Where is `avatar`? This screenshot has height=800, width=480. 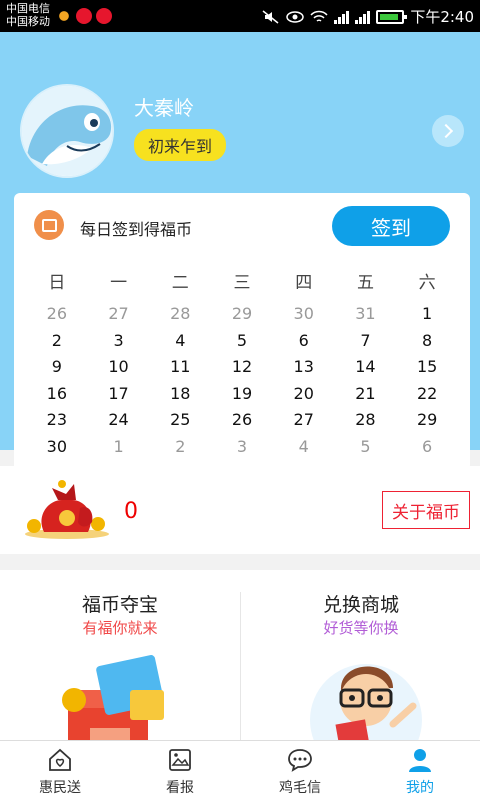
avatar is located at coordinates (67, 131).